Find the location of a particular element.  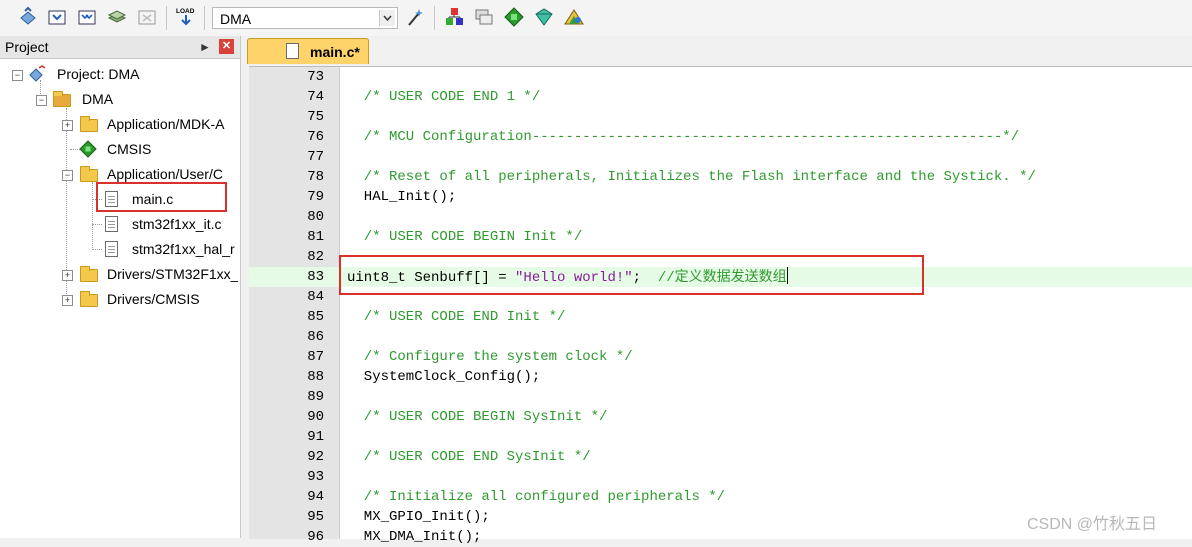

code-line: 79 HAL_Init(); is located at coordinates (720, 197).